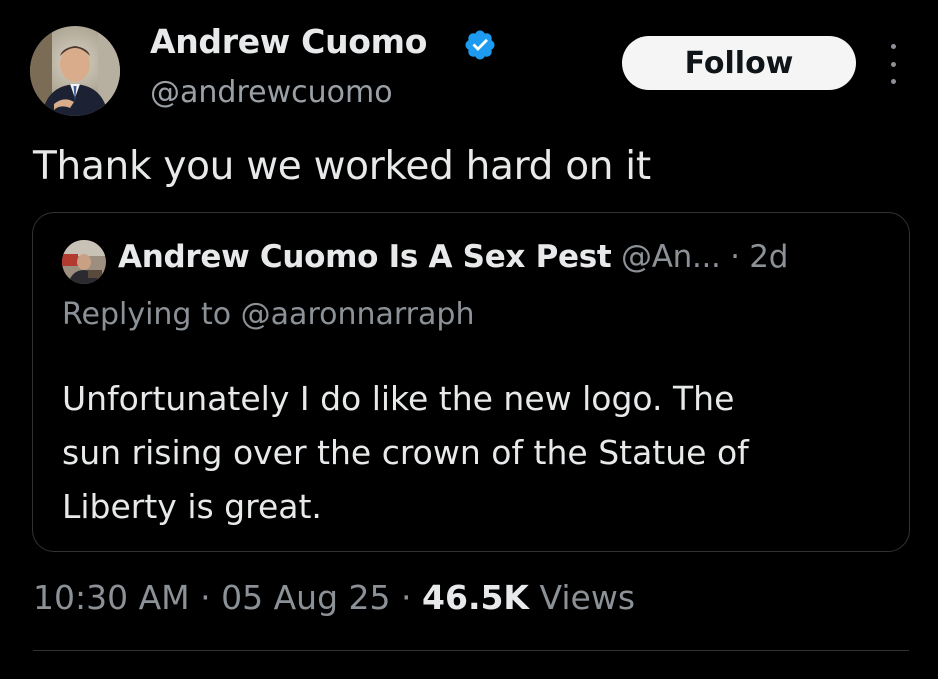 This screenshot has height=679, width=938. What do you see at coordinates (271, 92) in the screenshot?
I see `author-handle: @andrewcuomo` at bounding box center [271, 92].